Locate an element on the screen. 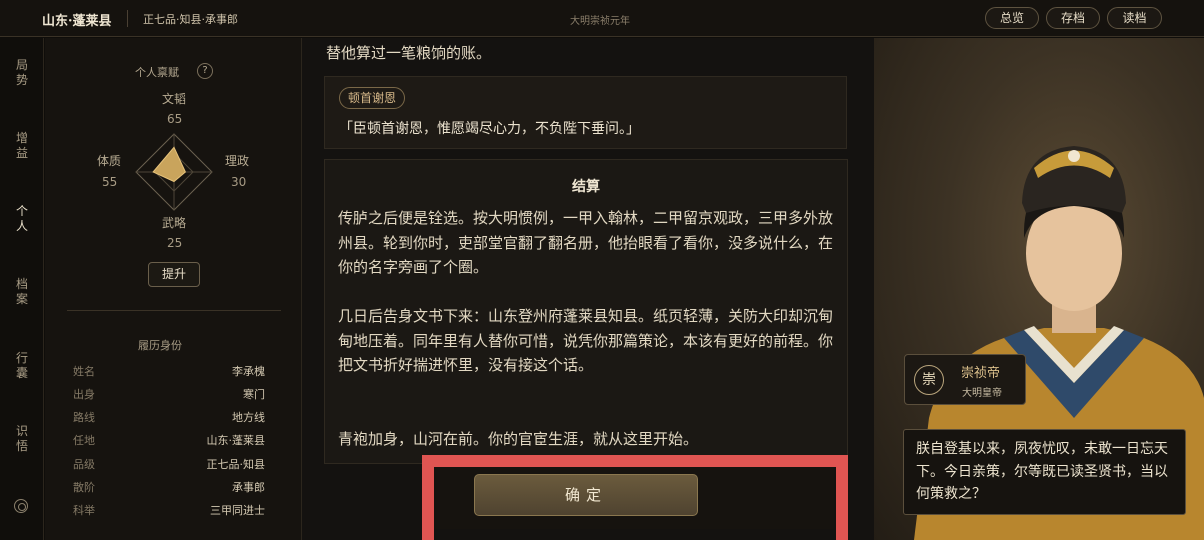 The width and height of the screenshot is (1204, 540). resume-row-path: 路线 地方线 is located at coordinates (169, 417).